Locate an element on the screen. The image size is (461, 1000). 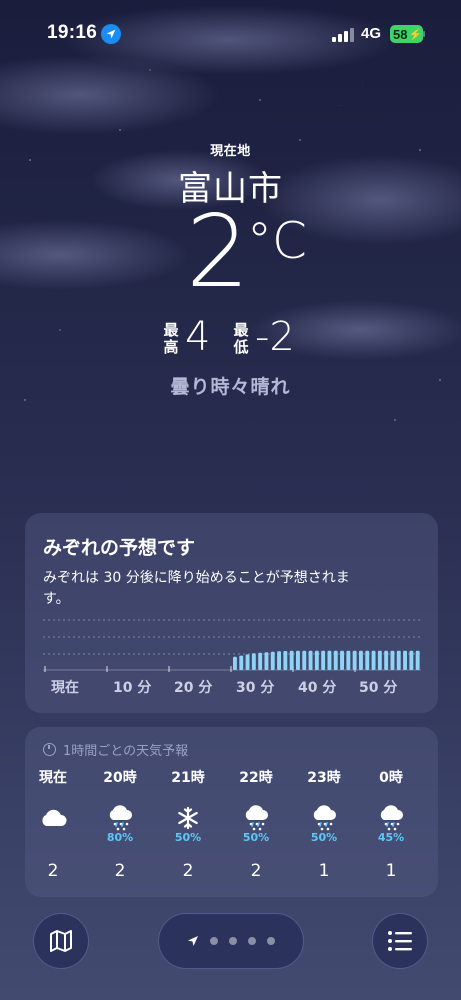
hour-item: 23時 50% 1 is located at coordinates (324, 824).